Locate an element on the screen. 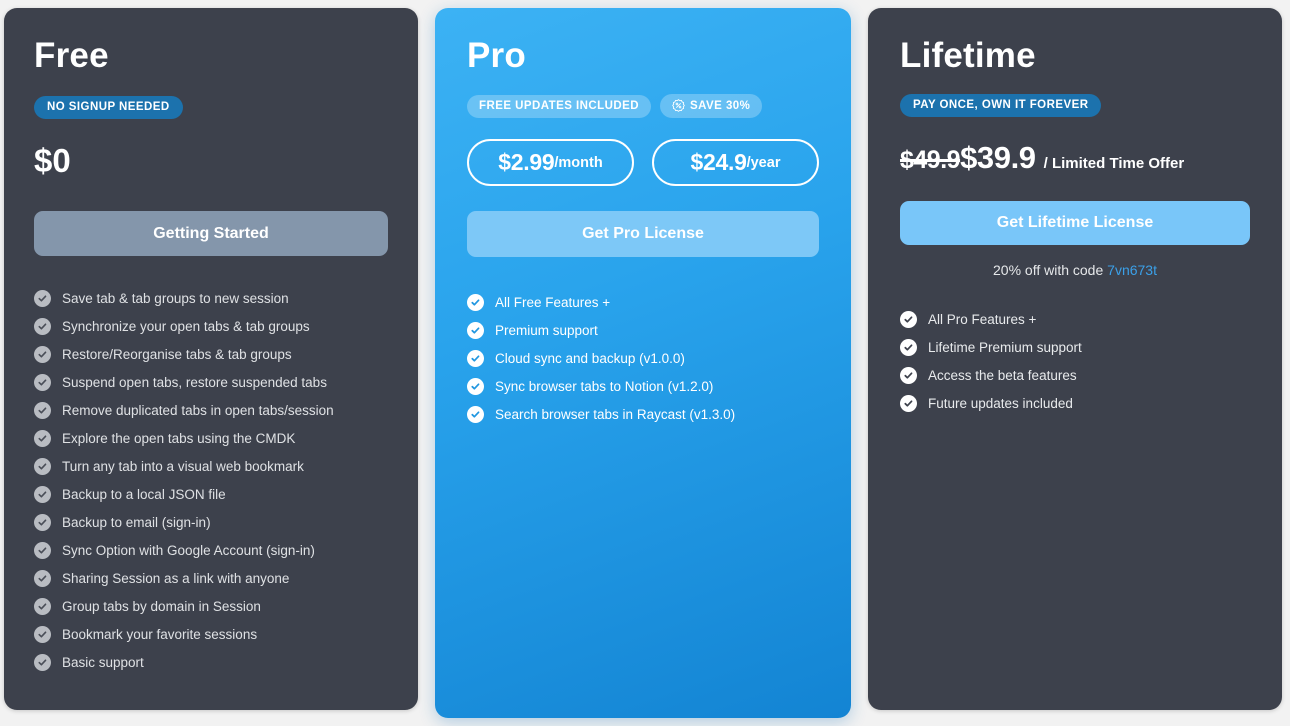 The image size is (1290, 726). feature-label: Future updates included is located at coordinates (1000, 403).